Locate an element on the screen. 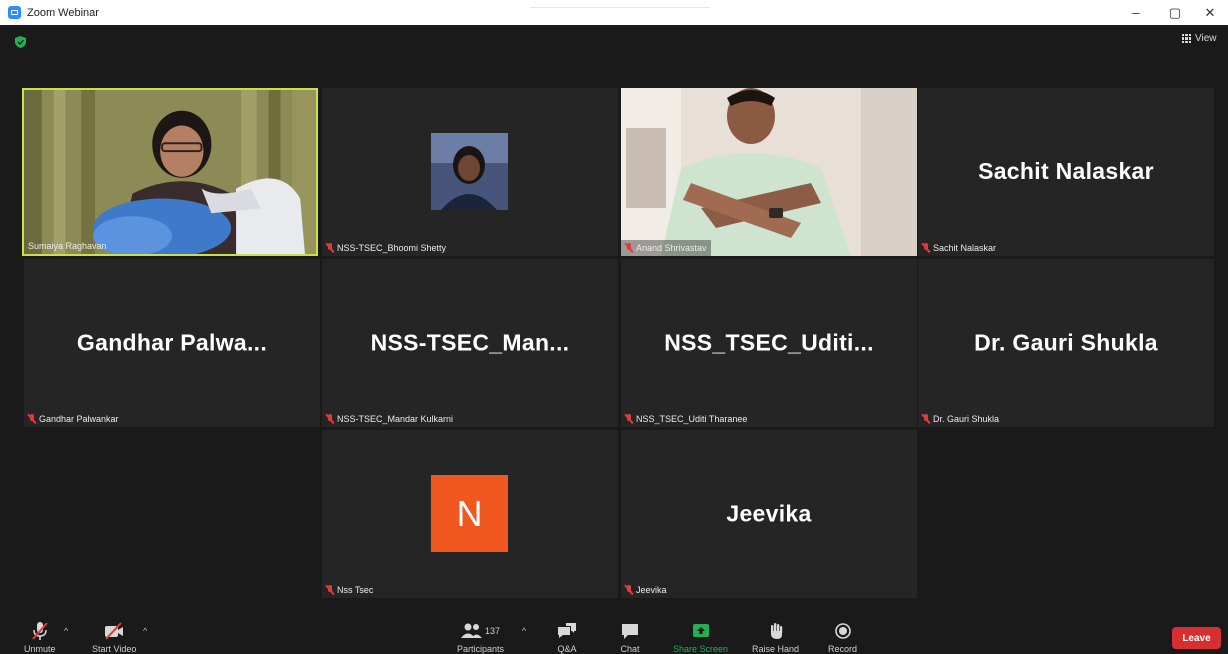  record-button: Record is located at coordinates (842, 637).